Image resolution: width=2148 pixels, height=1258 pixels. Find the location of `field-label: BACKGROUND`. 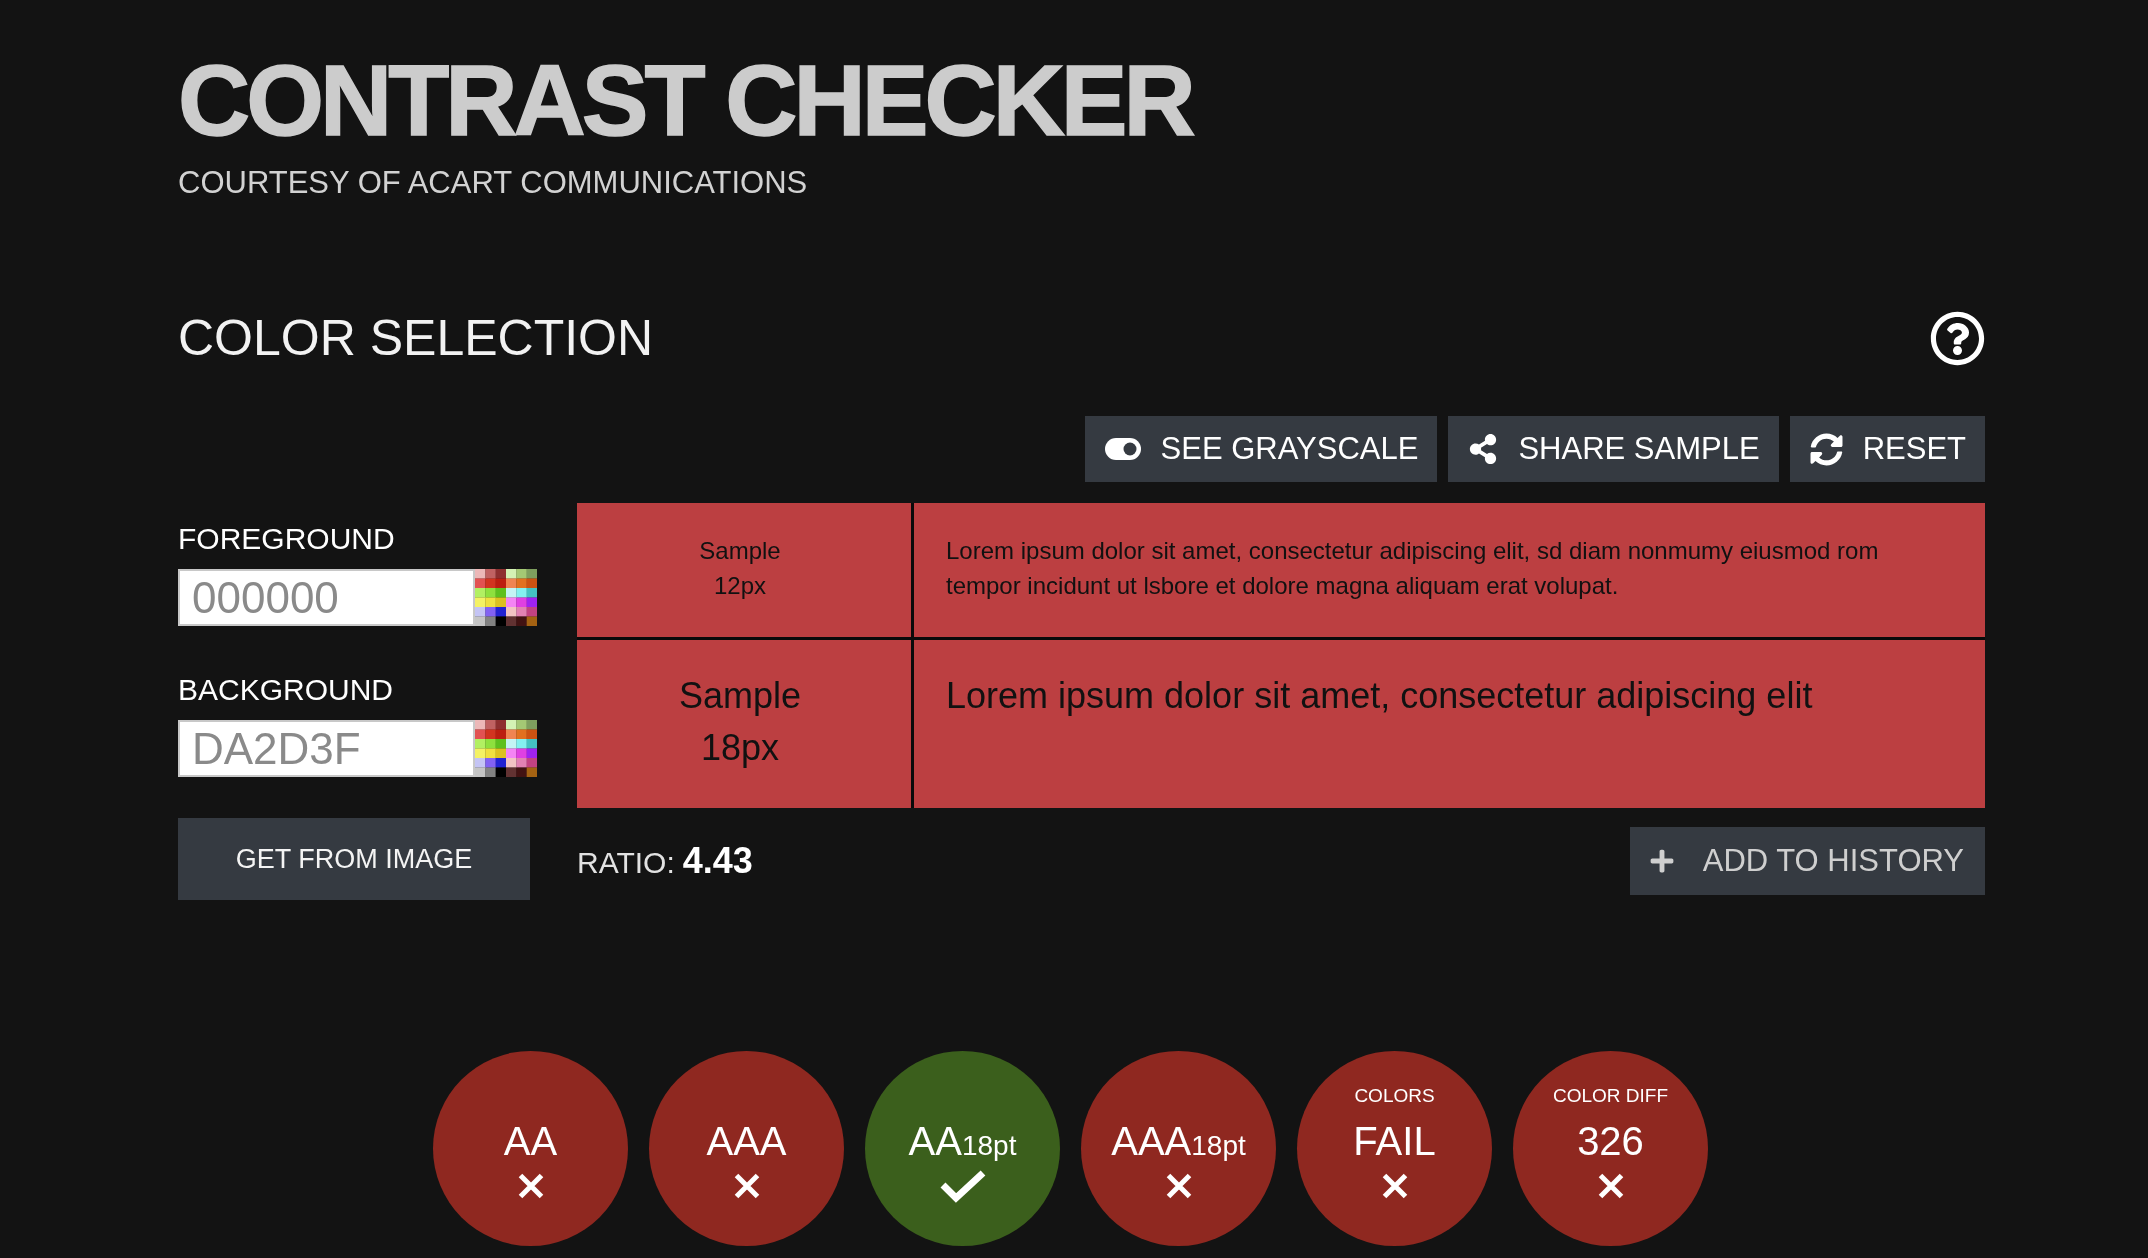

field-label: BACKGROUND is located at coordinates (286, 690).